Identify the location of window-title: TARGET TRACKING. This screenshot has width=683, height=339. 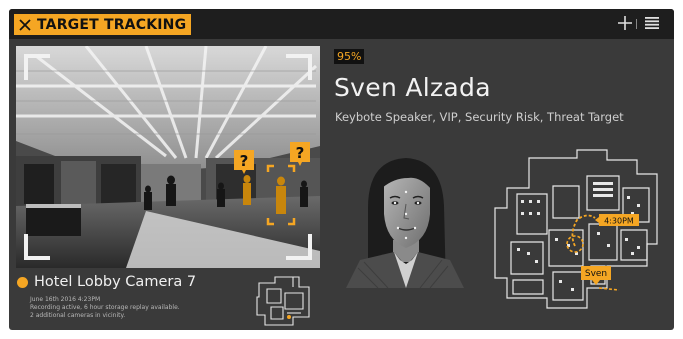
(112, 24).